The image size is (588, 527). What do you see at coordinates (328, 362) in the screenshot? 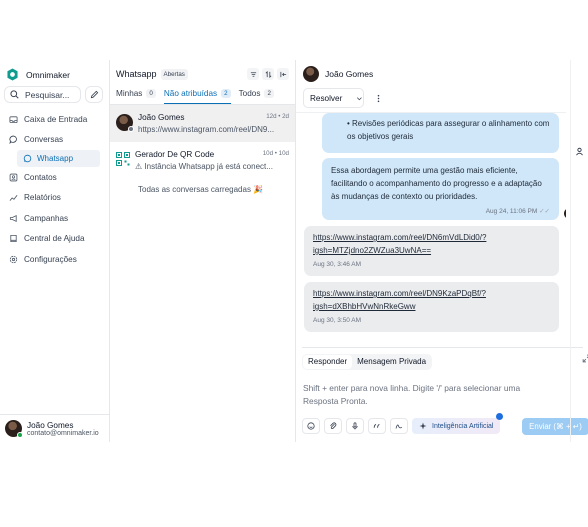
I see `tab-responder: Responder` at bounding box center [328, 362].